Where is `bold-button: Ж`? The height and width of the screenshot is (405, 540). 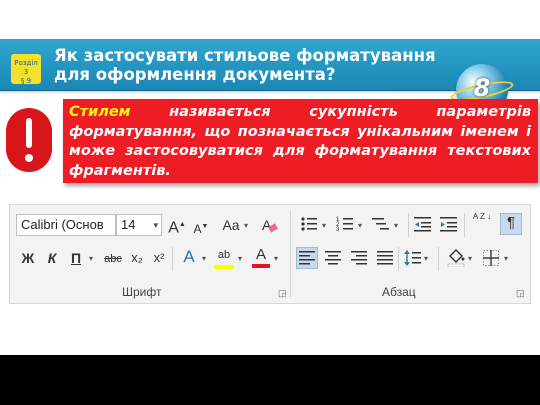 bold-button: Ж is located at coordinates (28, 258).